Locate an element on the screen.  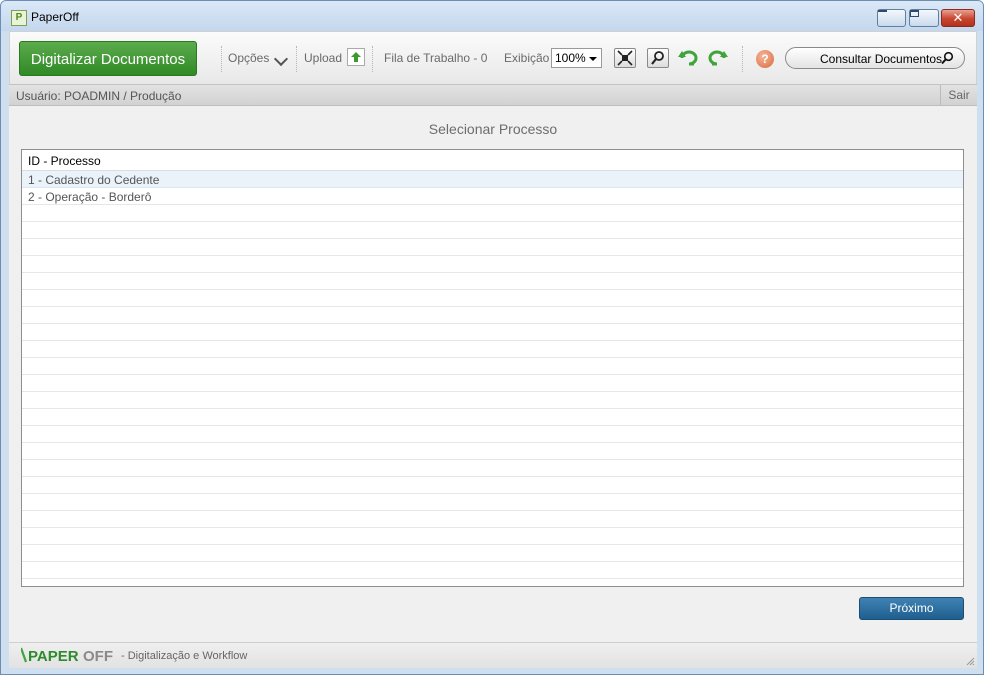
table-header: ID - Processo is located at coordinates (492, 160).